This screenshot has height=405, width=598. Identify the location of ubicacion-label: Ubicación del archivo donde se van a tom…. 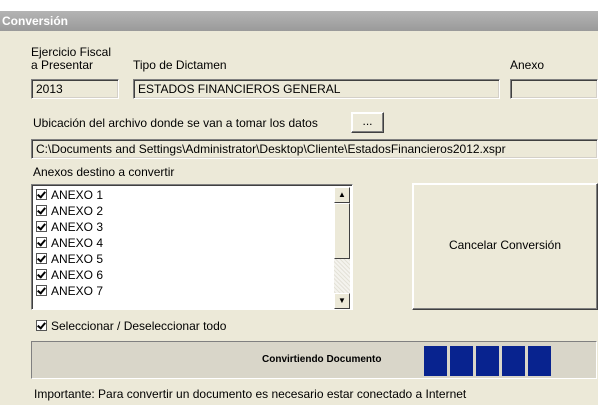
(175, 123).